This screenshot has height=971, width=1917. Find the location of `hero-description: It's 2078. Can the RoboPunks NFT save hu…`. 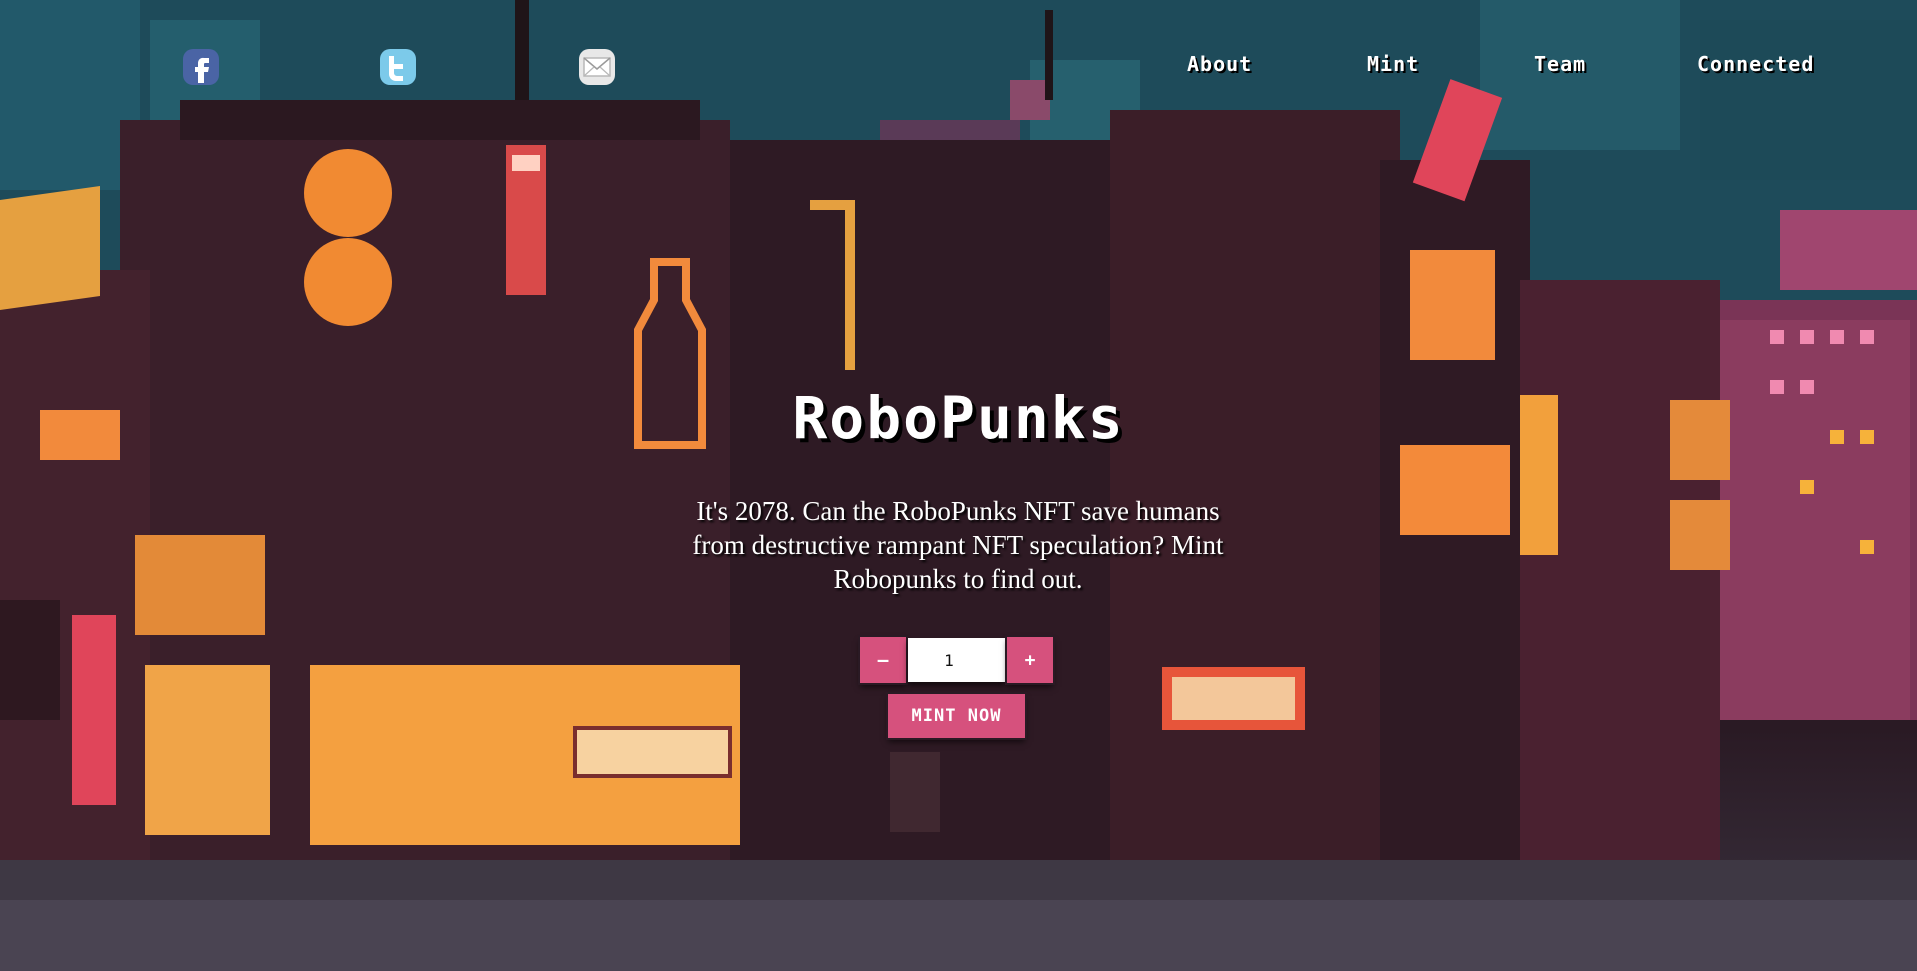

hero-description: It's 2078. Can the RoboPunks NFT save hu… is located at coordinates (958, 545).